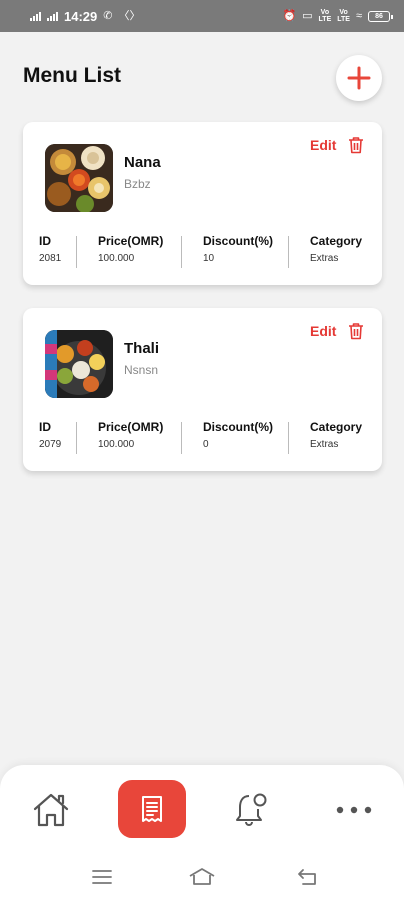 Image resolution: width=404 pixels, height=900 pixels. I want to click on bell-icon, so click(251, 809).